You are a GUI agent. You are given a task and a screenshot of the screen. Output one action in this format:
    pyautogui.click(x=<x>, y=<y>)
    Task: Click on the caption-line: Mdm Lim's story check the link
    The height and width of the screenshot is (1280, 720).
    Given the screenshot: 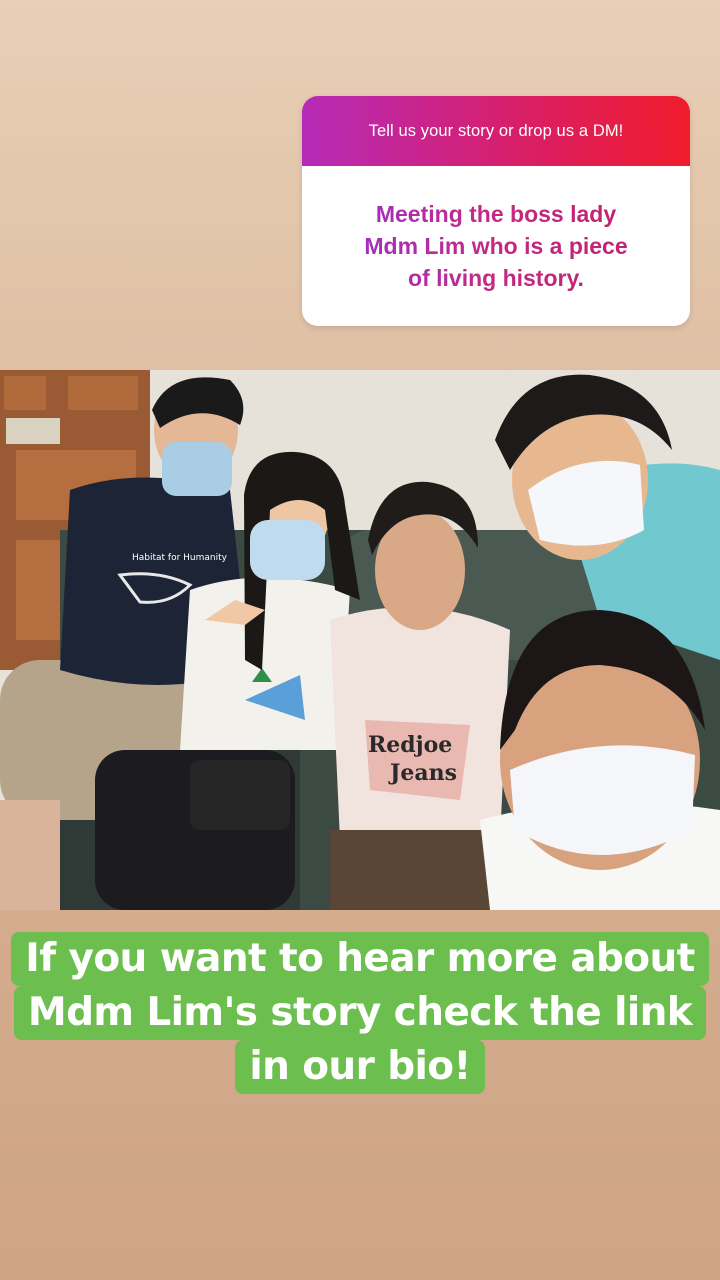 What is the action you would take?
    pyautogui.click(x=360, y=1013)
    